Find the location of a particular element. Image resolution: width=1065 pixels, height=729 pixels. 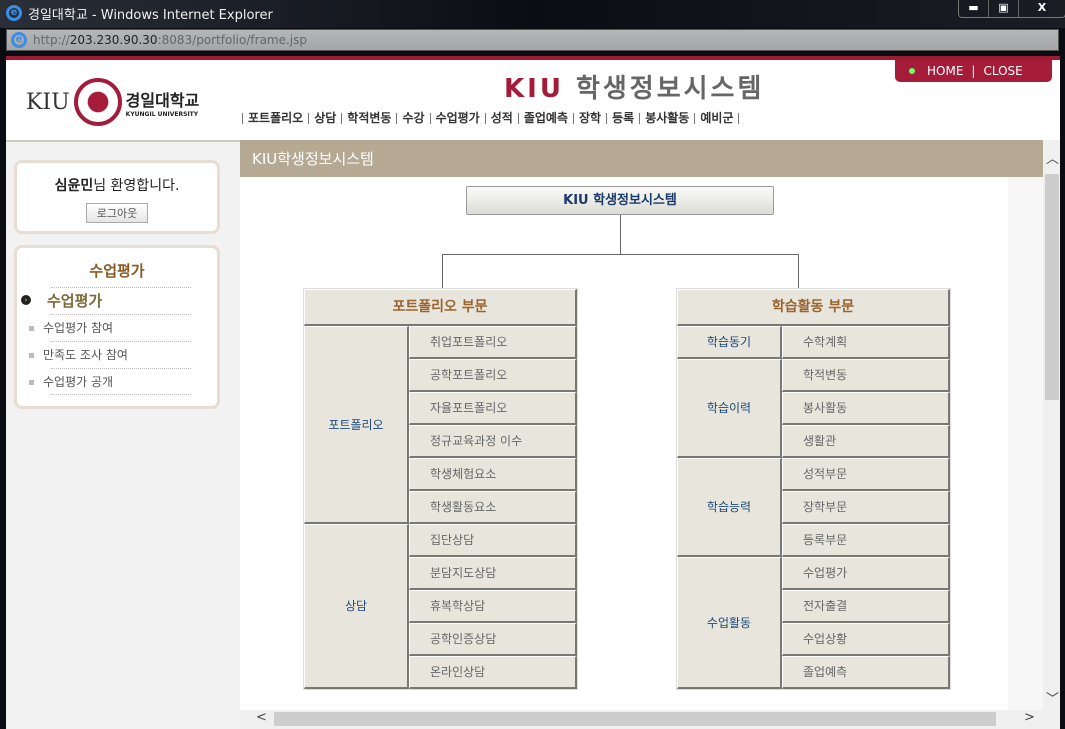

home-close-bar: HOME | CLOSE is located at coordinates (973, 71).